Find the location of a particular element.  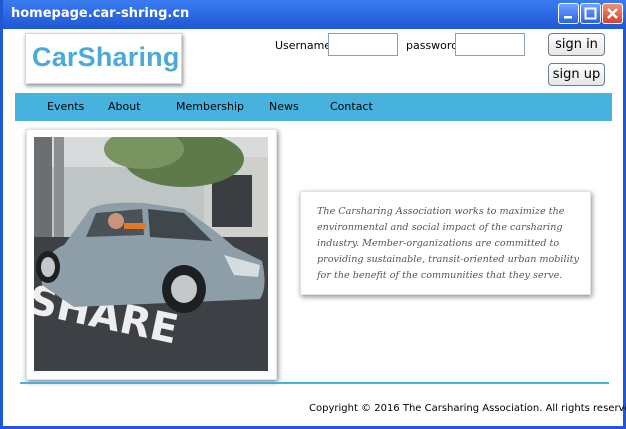

close-button is located at coordinates (612, 13).